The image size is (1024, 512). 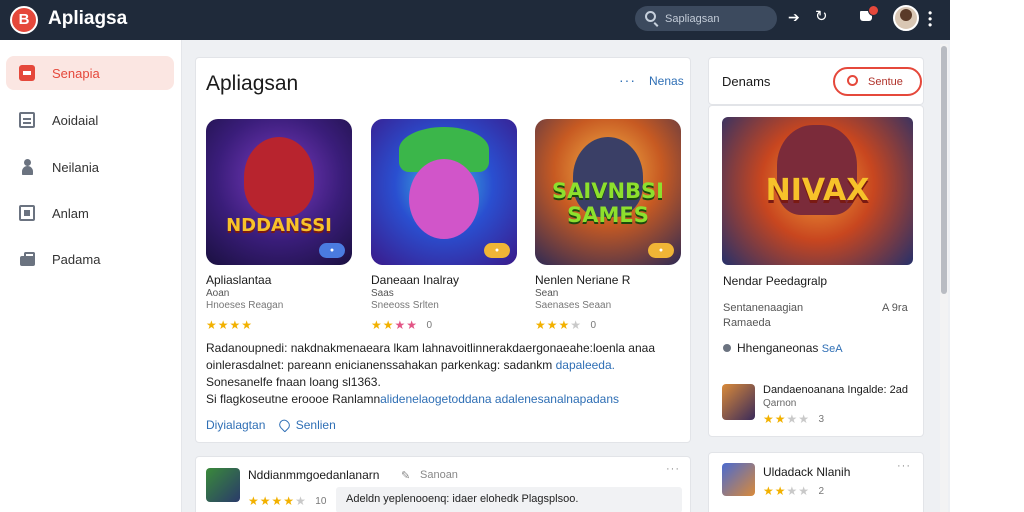 I want to click on game-tile: SAIVNBSI SAMES ●, so click(x=608, y=192).